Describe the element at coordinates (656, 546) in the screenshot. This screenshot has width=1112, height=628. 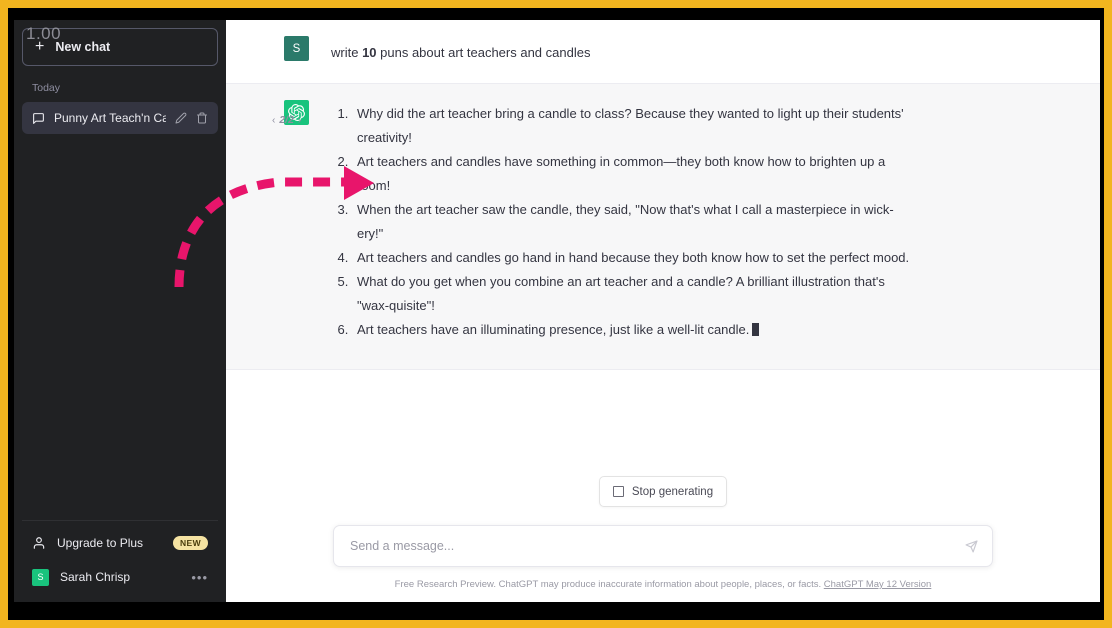
I see `message-input` at that location.